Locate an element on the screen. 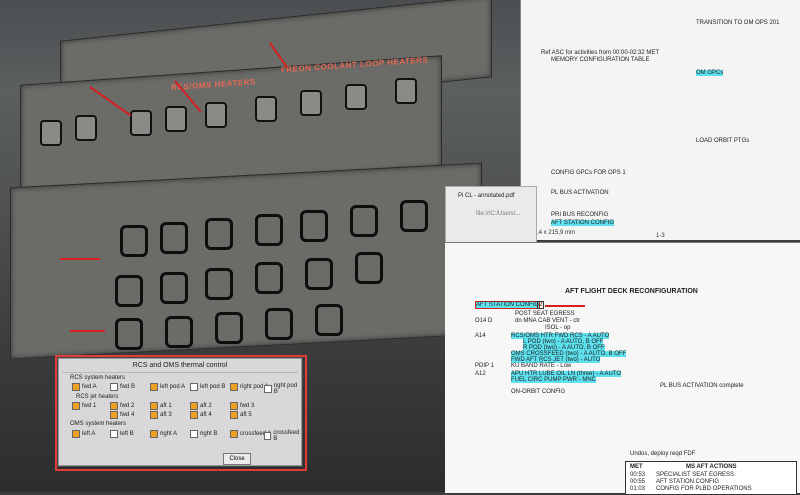  doc-text: A12 is located at coordinates (480, 374).